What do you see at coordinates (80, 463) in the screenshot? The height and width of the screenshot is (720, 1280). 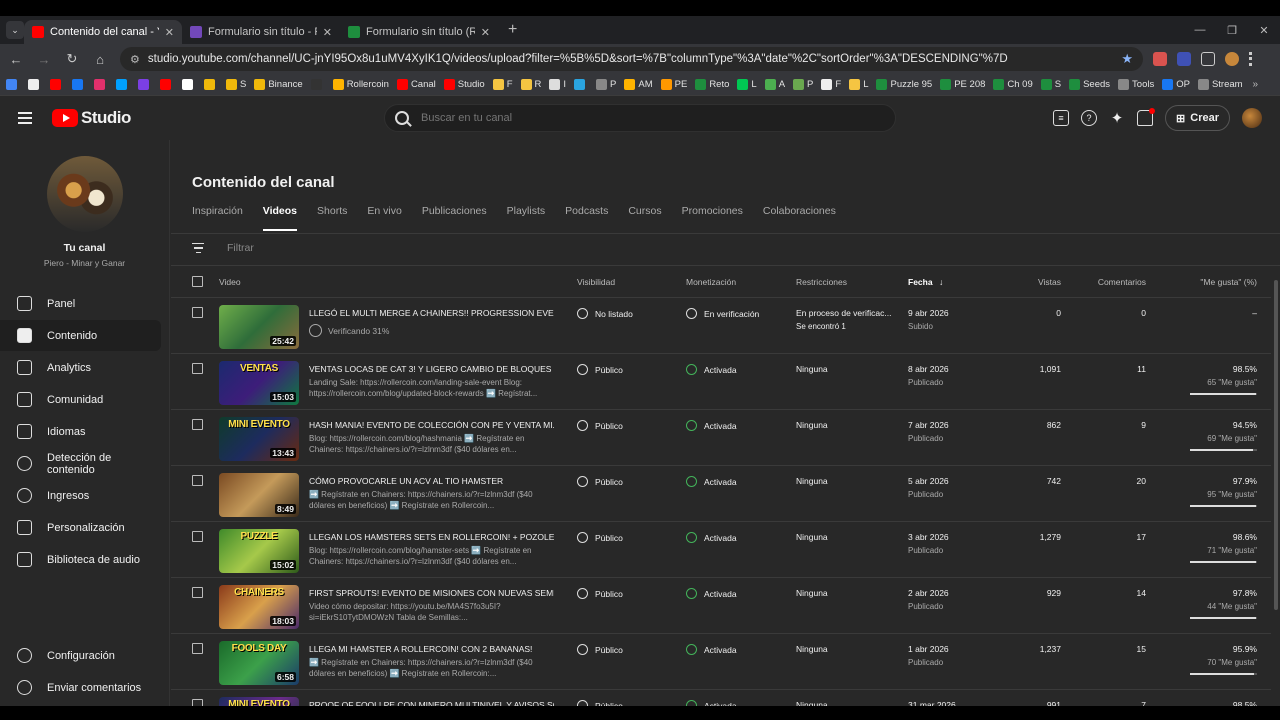 I see `sidebar-item: Detección de contenido` at bounding box center [80, 463].